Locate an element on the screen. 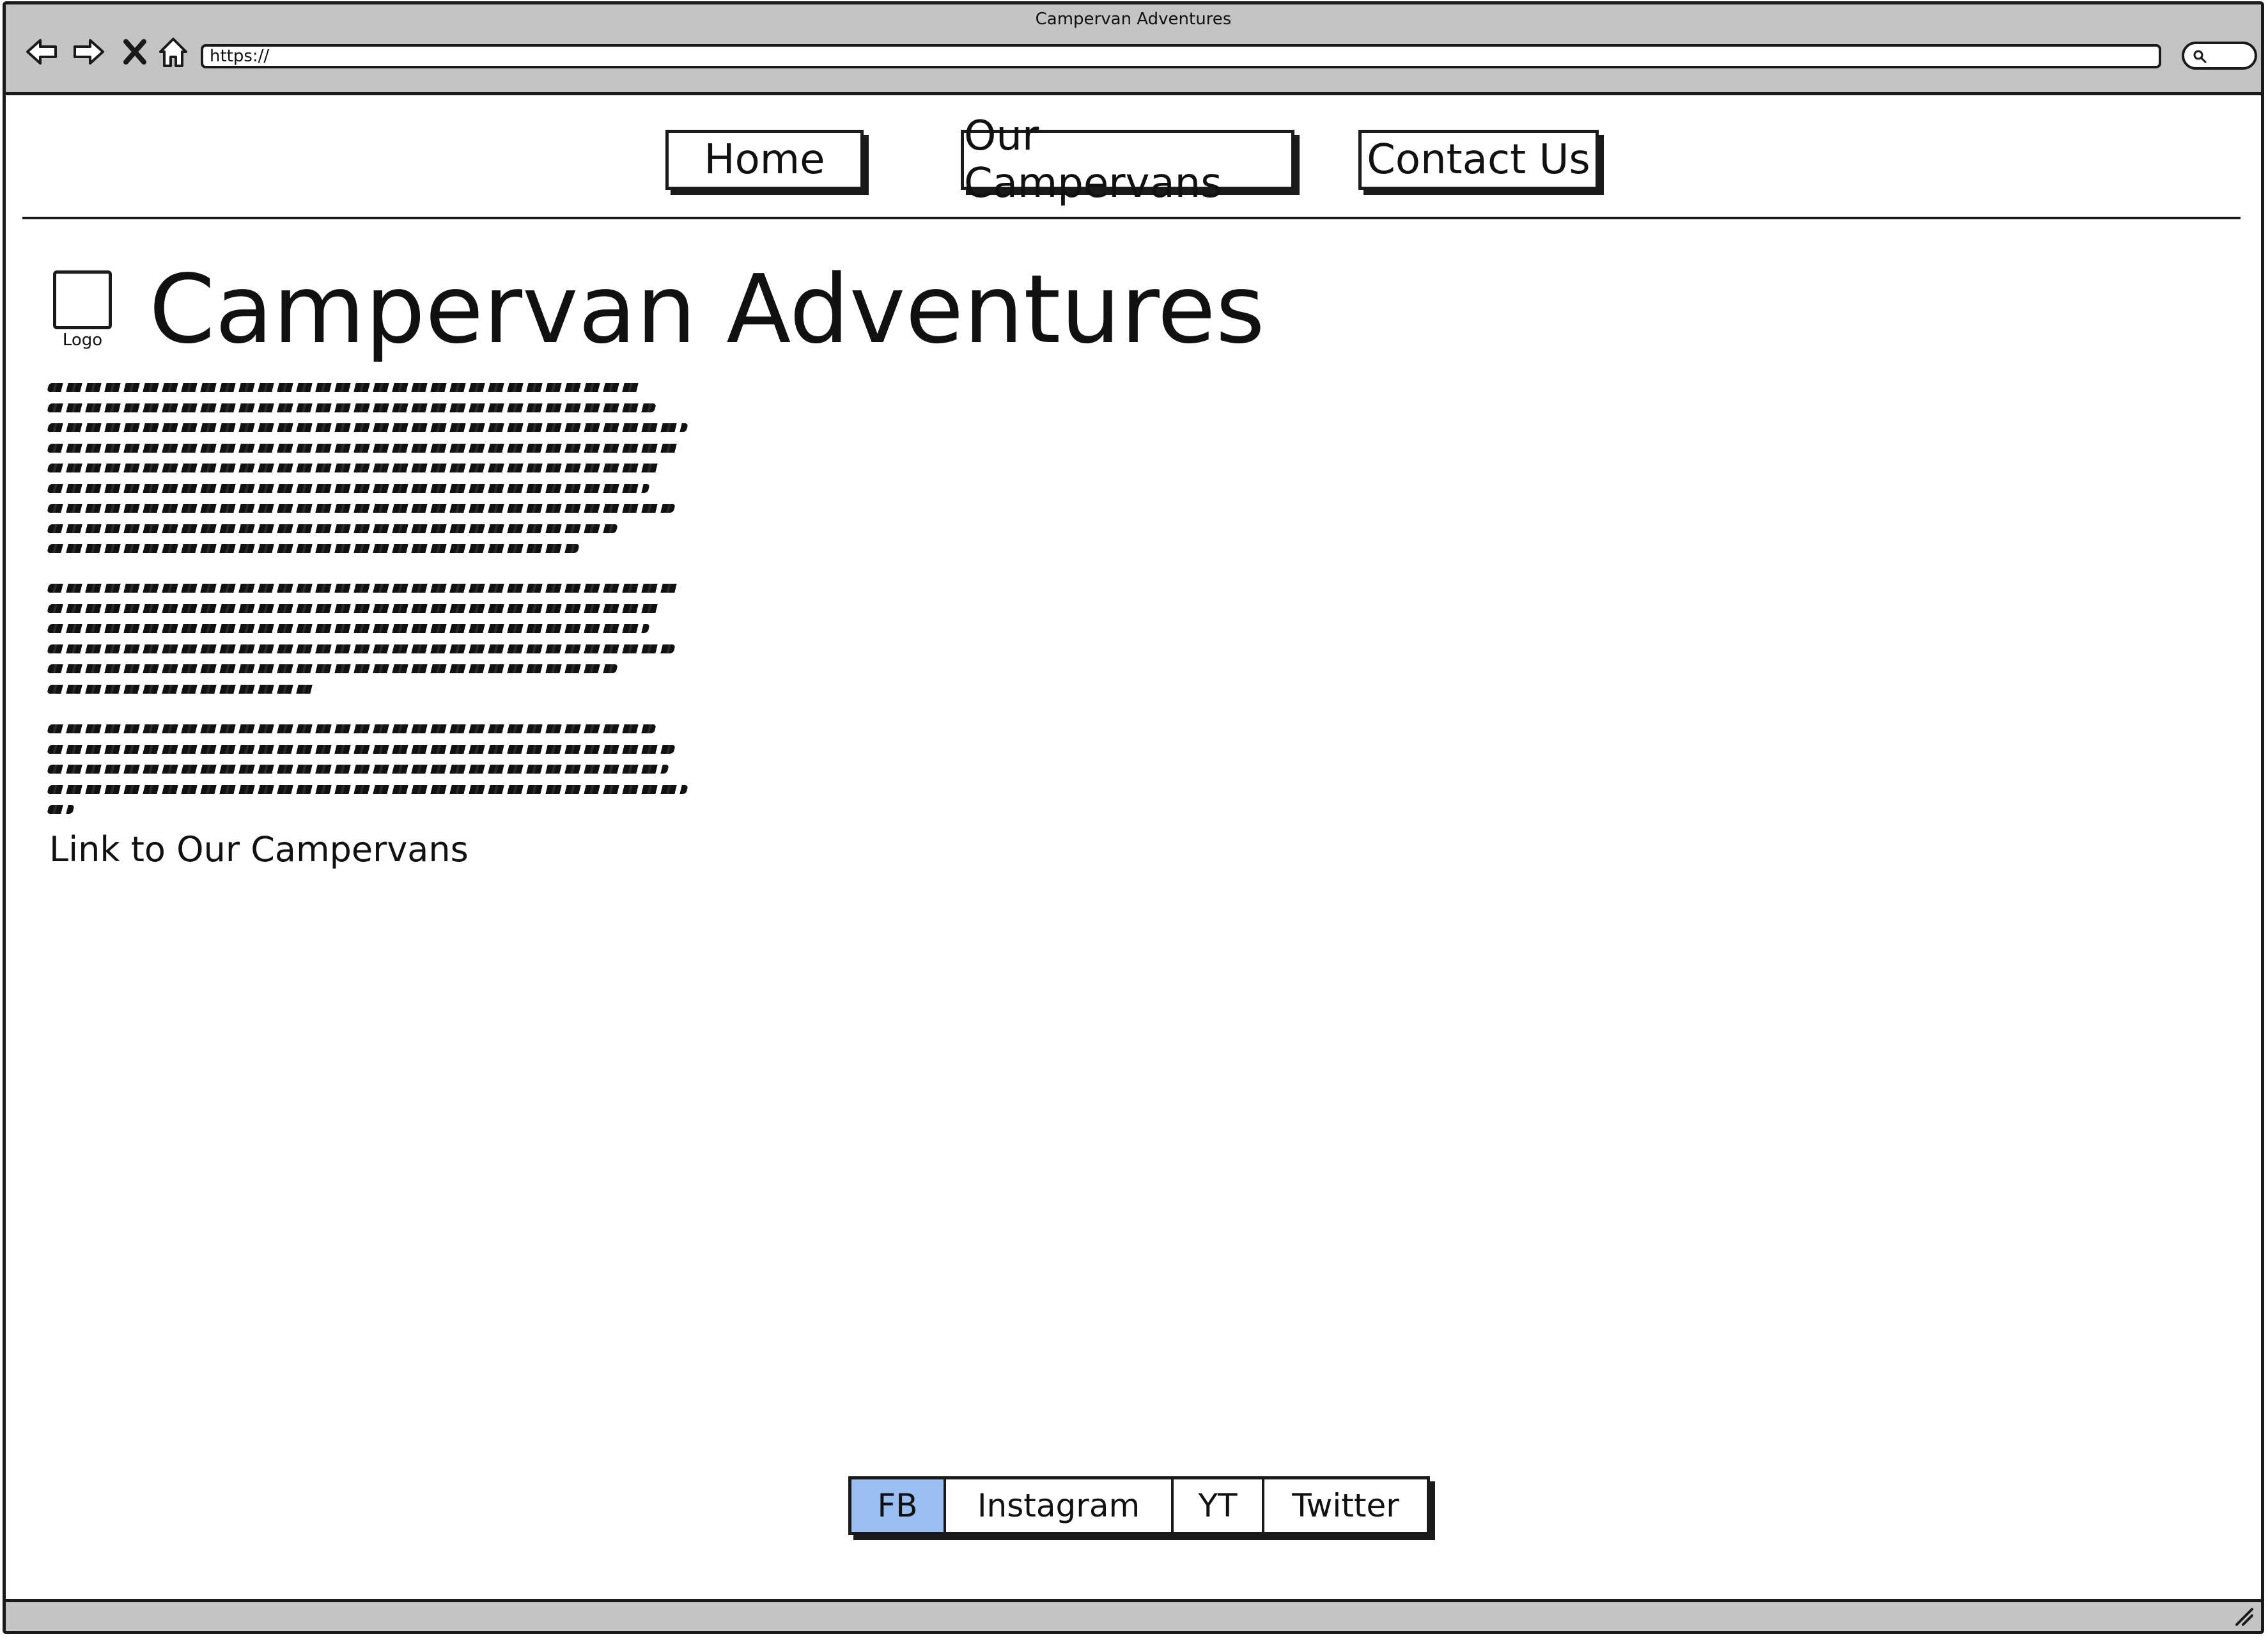 The width and height of the screenshot is (2268, 1638). social-tab-twitter: Twitter is located at coordinates (1346, 1505).